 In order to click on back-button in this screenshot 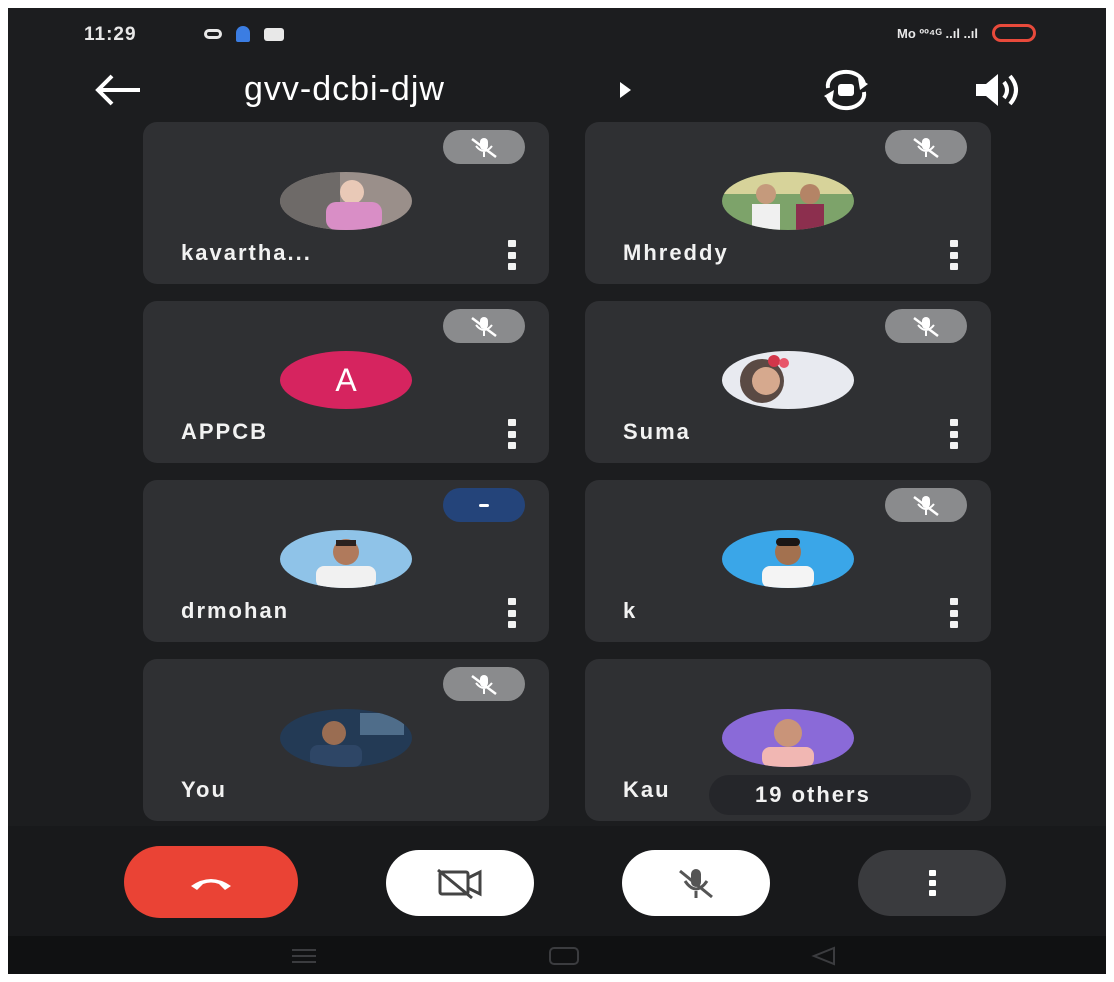, I will do `click(118, 90)`.